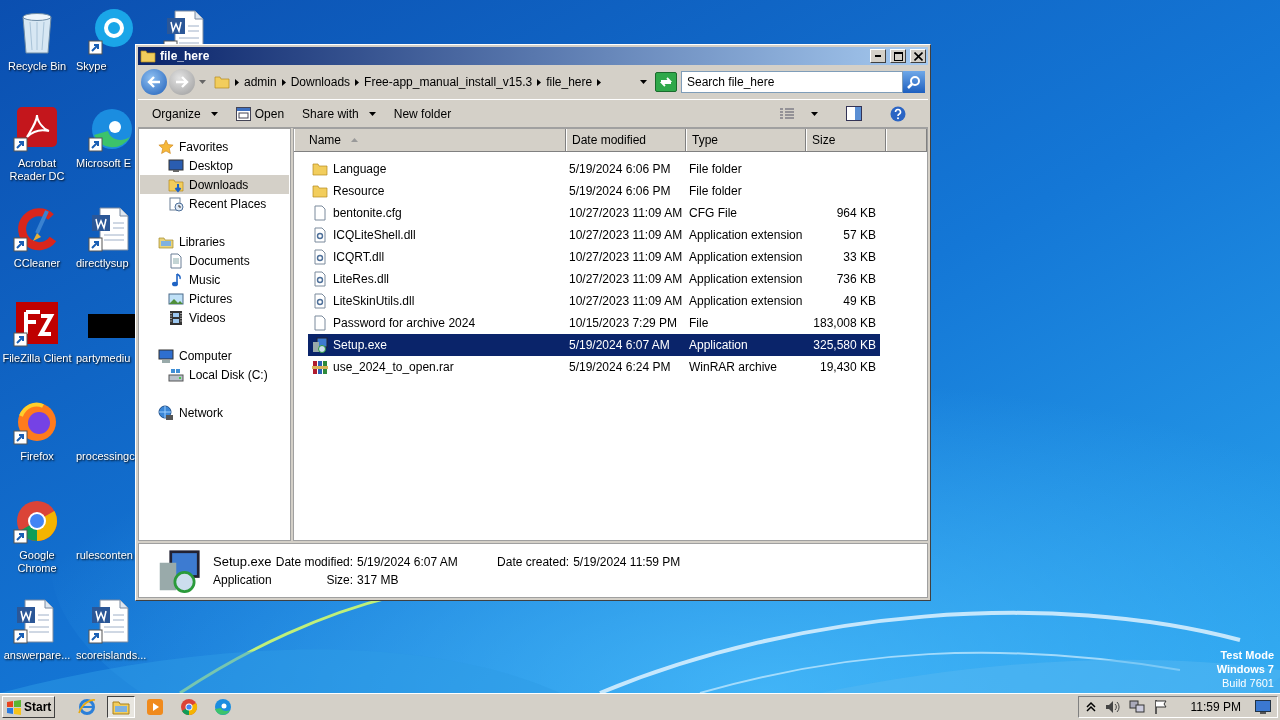 The width and height of the screenshot is (1280, 720). What do you see at coordinates (320, 301) in the screenshot?
I see `gear-file-icon` at bounding box center [320, 301].